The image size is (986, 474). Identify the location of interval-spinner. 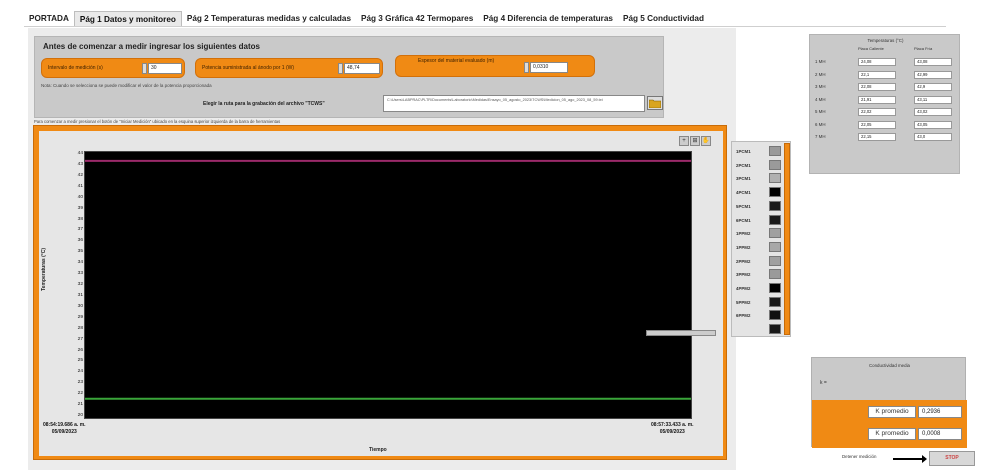
(144, 68).